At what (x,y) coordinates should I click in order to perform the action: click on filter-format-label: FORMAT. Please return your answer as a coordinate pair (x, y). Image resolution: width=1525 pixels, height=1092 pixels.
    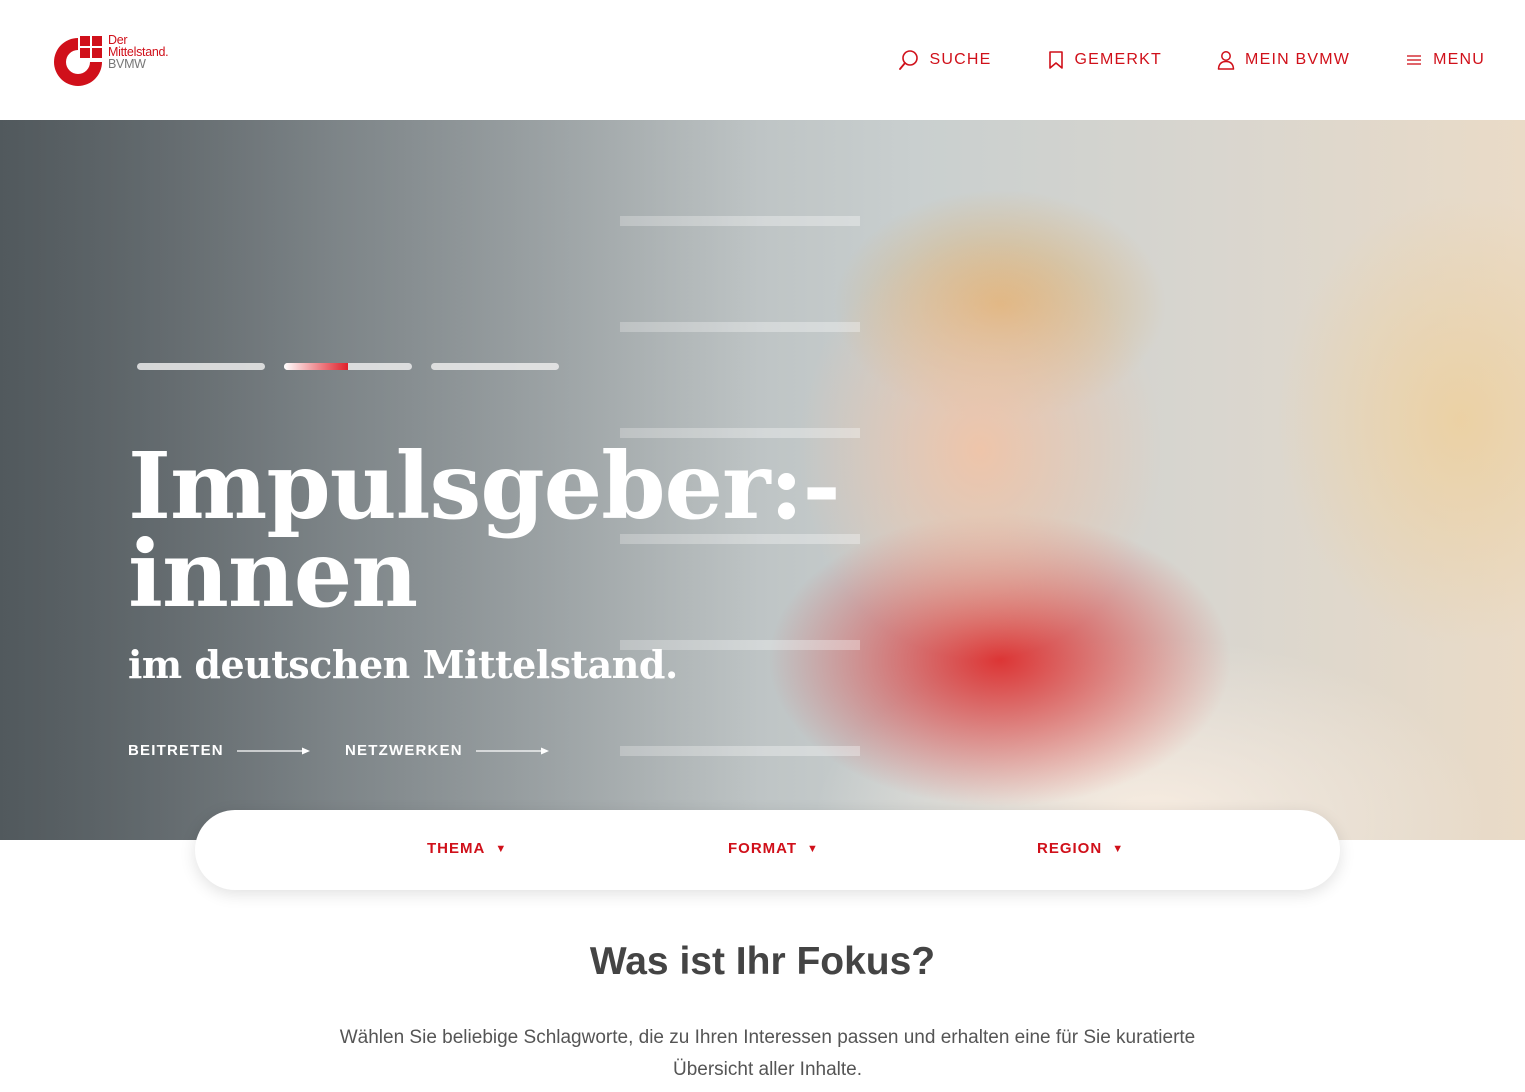
    Looking at the image, I should click on (763, 848).